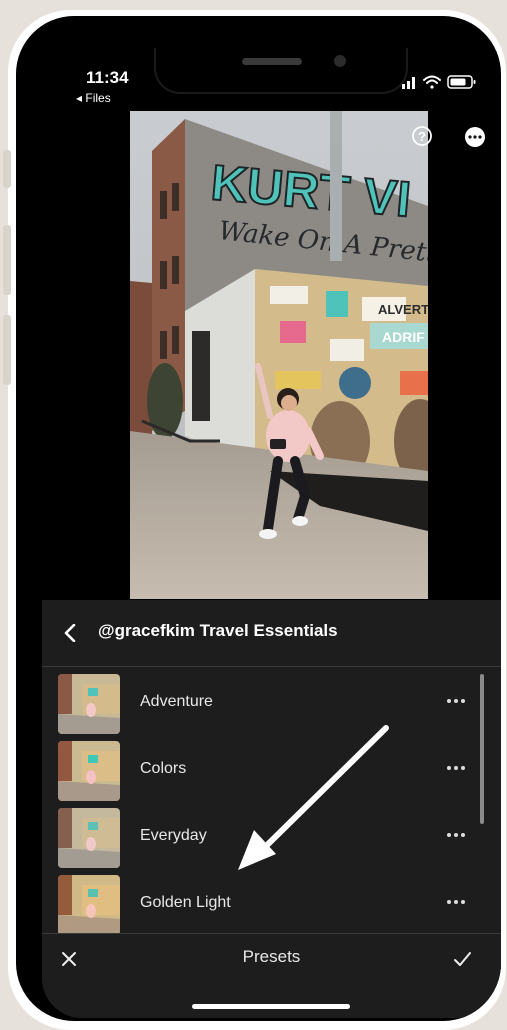  What do you see at coordinates (7, 169) in the screenshot?
I see `silent-switch` at bounding box center [7, 169].